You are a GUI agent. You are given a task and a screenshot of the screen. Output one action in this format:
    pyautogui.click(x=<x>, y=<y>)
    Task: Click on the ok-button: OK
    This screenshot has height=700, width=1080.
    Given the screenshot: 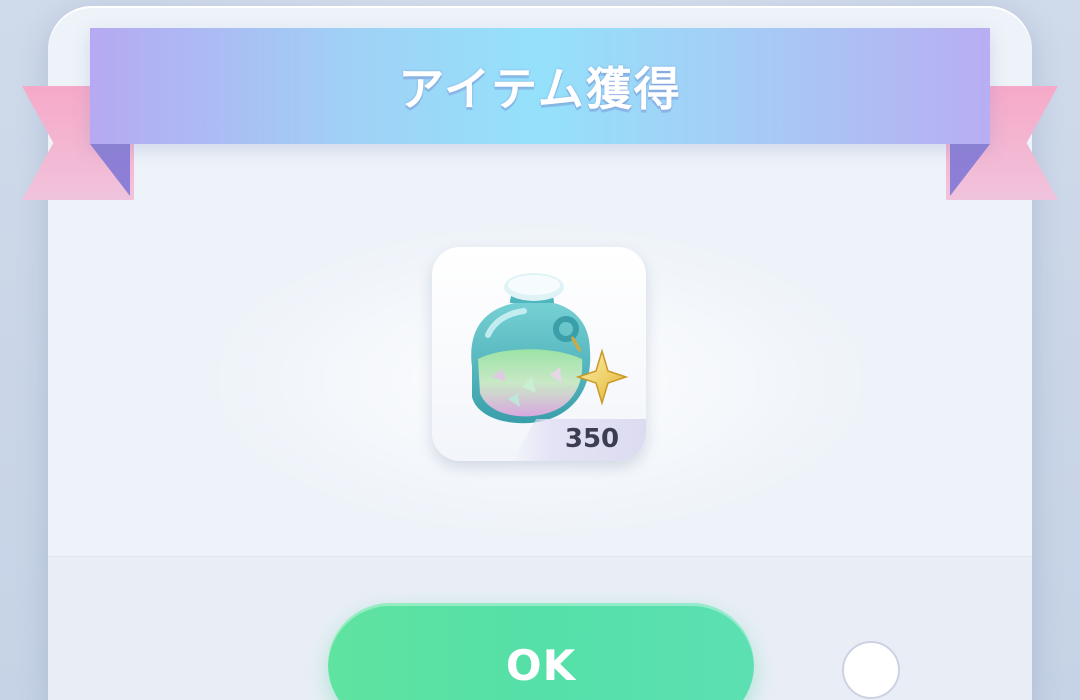 What is the action you would take?
    pyautogui.click(x=541, y=651)
    